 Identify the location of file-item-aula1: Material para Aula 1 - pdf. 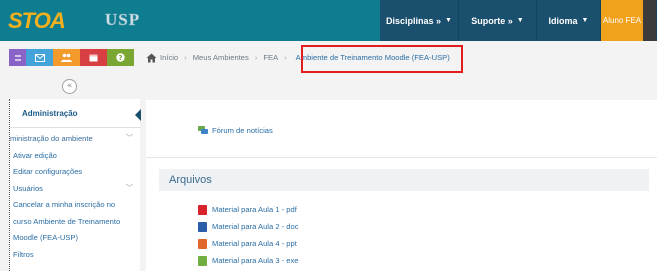
(248, 209).